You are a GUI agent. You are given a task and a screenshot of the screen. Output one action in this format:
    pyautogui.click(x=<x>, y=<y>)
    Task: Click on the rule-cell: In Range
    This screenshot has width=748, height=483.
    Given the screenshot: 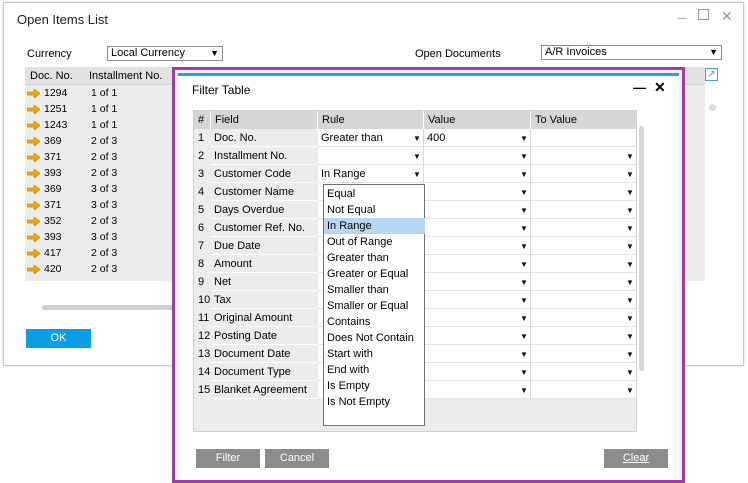 What is the action you would take?
    pyautogui.click(x=371, y=174)
    